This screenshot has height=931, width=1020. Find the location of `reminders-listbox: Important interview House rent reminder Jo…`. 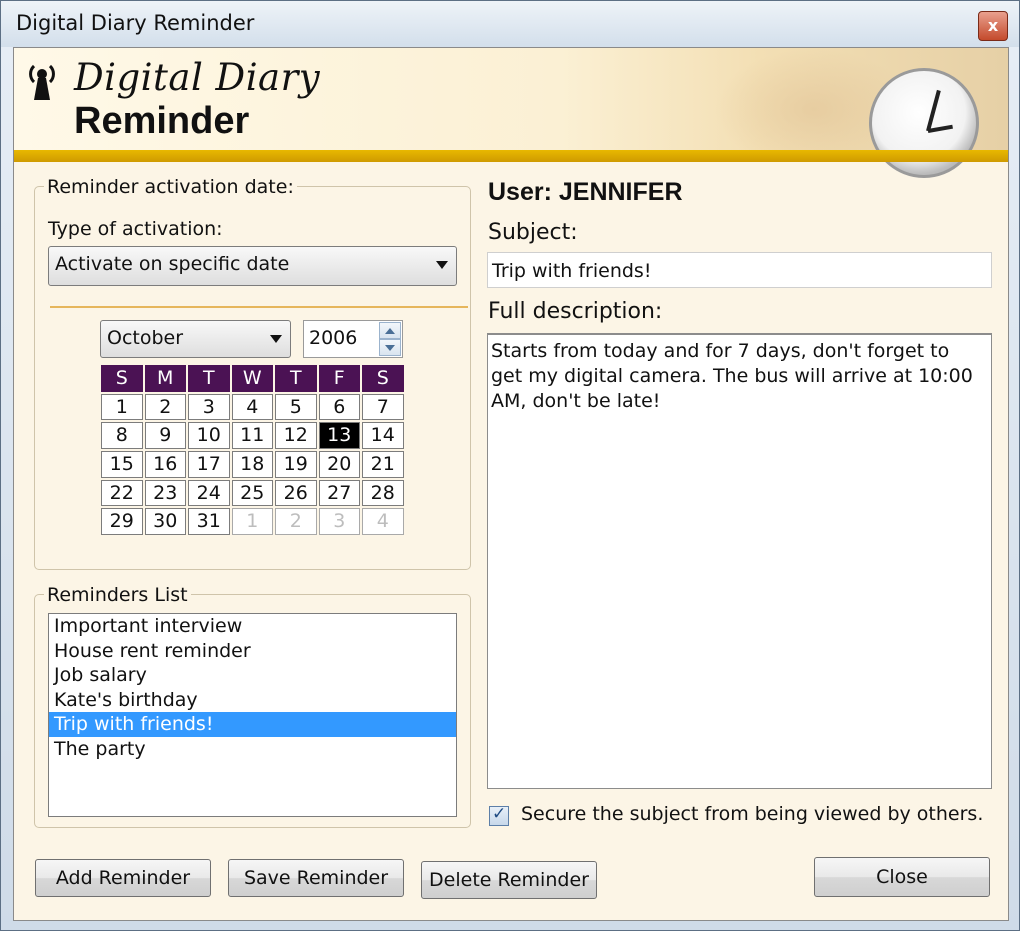

reminders-listbox: Important interview House rent reminder Jo… is located at coordinates (252, 715).